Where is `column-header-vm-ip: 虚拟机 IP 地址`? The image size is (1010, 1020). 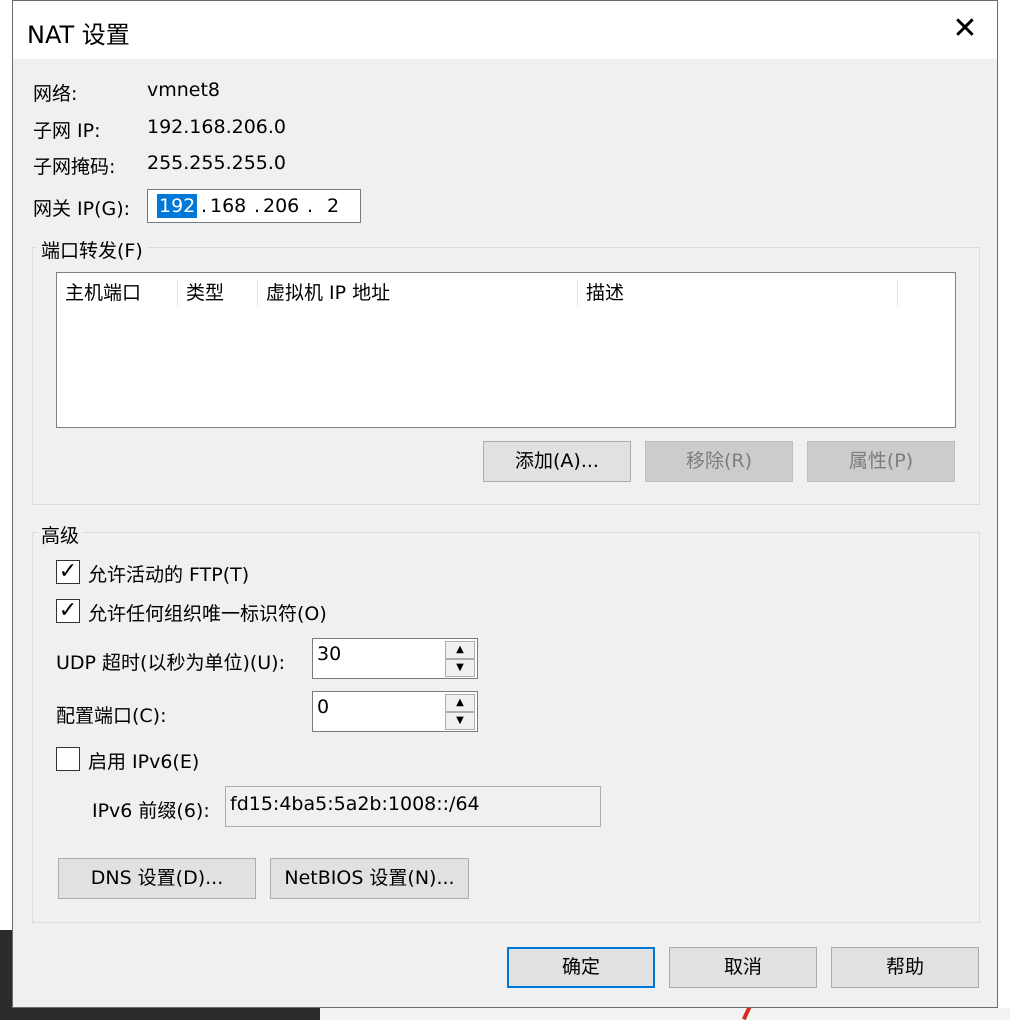
column-header-vm-ip: 虚拟机 IP 地址 is located at coordinates (418, 293).